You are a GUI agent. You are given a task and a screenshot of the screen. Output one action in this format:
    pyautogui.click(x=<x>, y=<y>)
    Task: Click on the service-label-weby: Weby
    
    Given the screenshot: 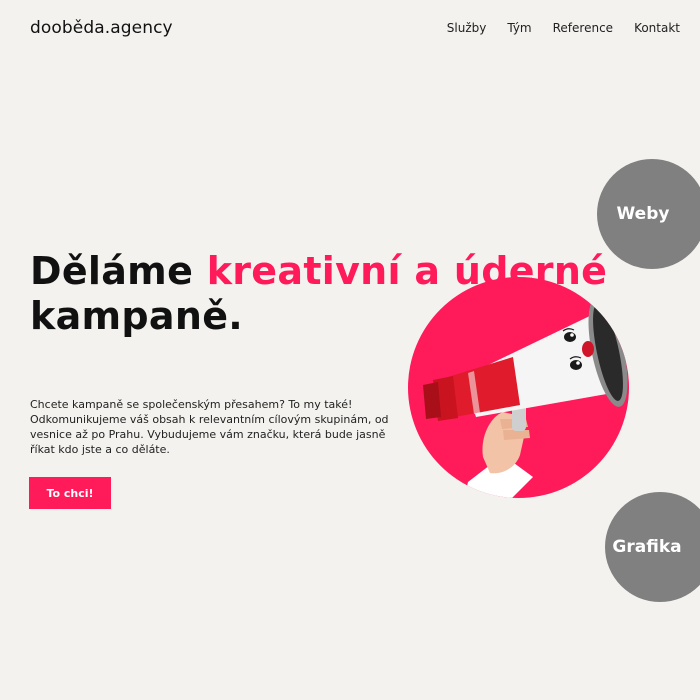 What is the action you would take?
    pyautogui.click(x=643, y=214)
    